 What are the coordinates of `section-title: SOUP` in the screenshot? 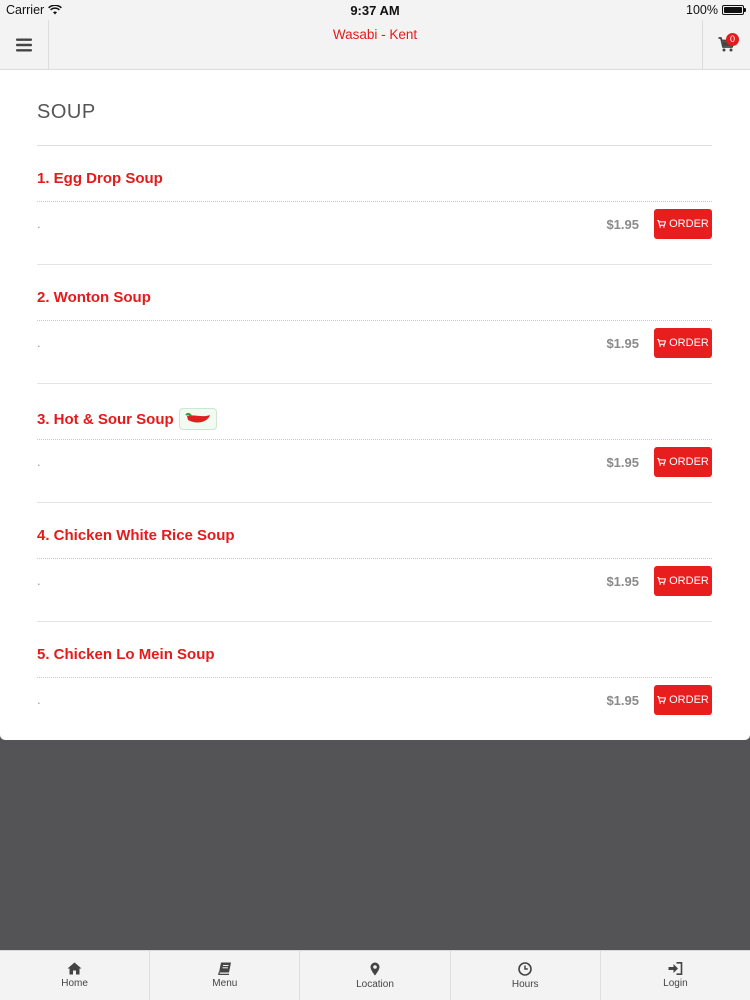 It's located at (66, 112).